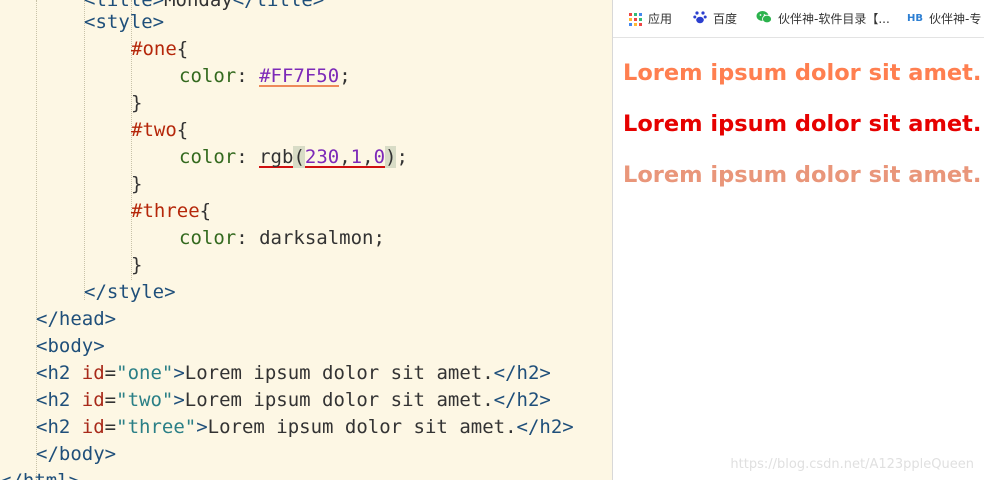 This screenshot has height=480, width=984. I want to click on bookmark-baidu: 百度, so click(715, 19).